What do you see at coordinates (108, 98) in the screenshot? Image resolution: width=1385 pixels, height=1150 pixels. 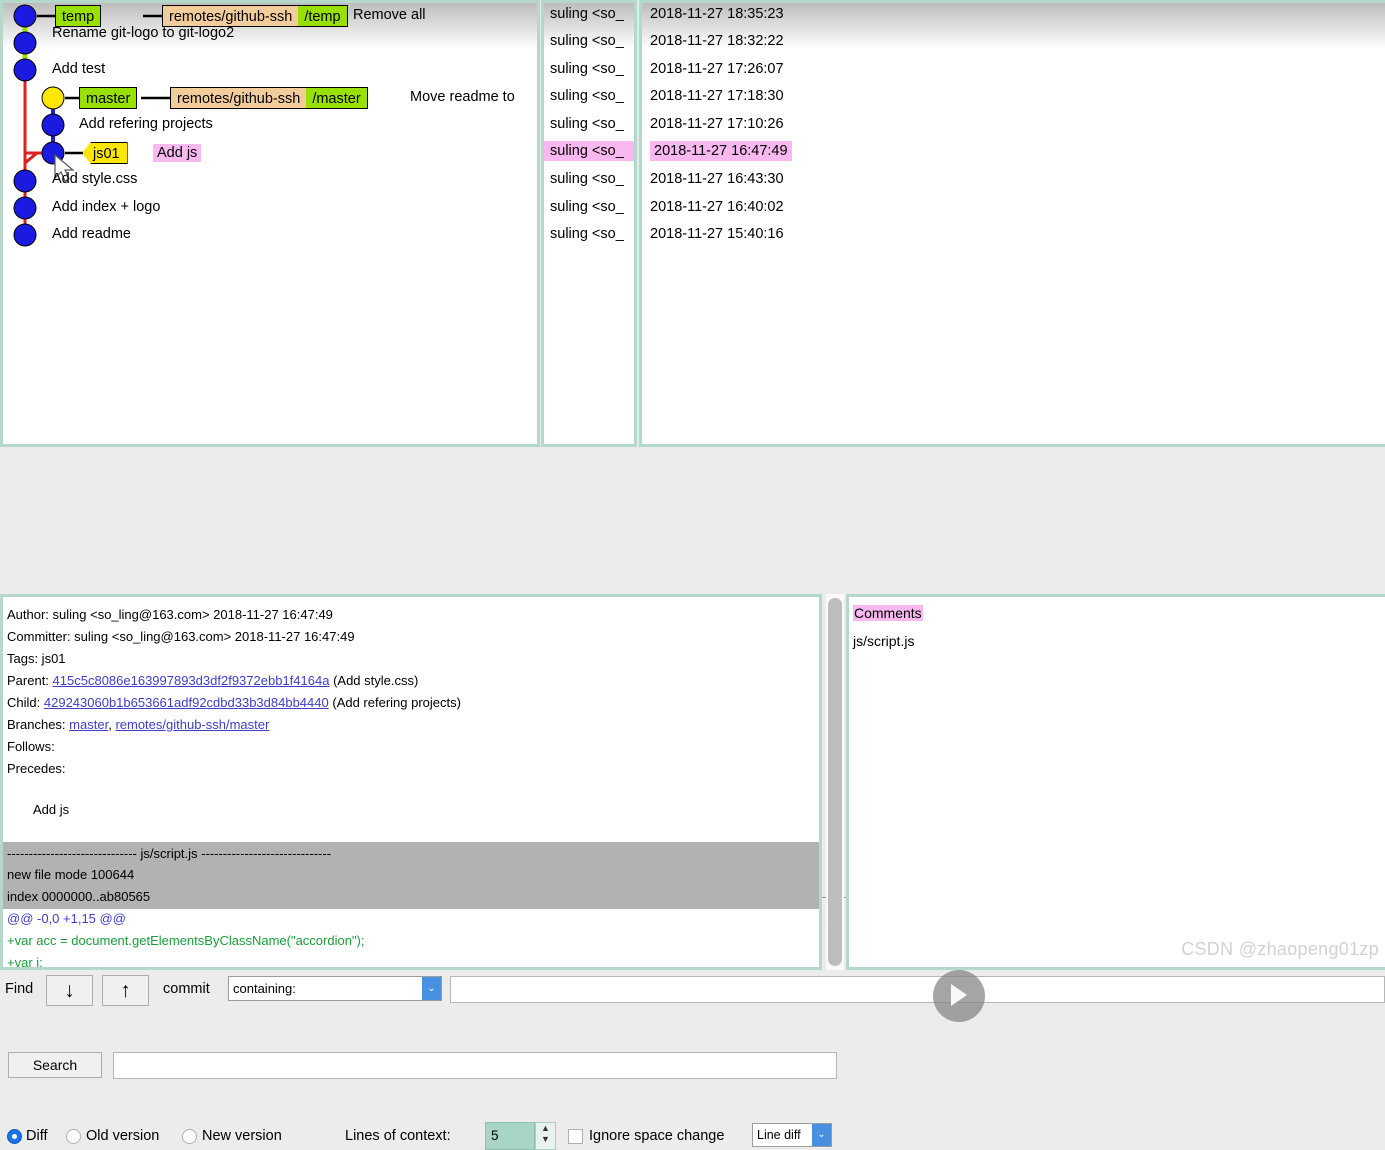 I see `branch-label-master: master` at bounding box center [108, 98].